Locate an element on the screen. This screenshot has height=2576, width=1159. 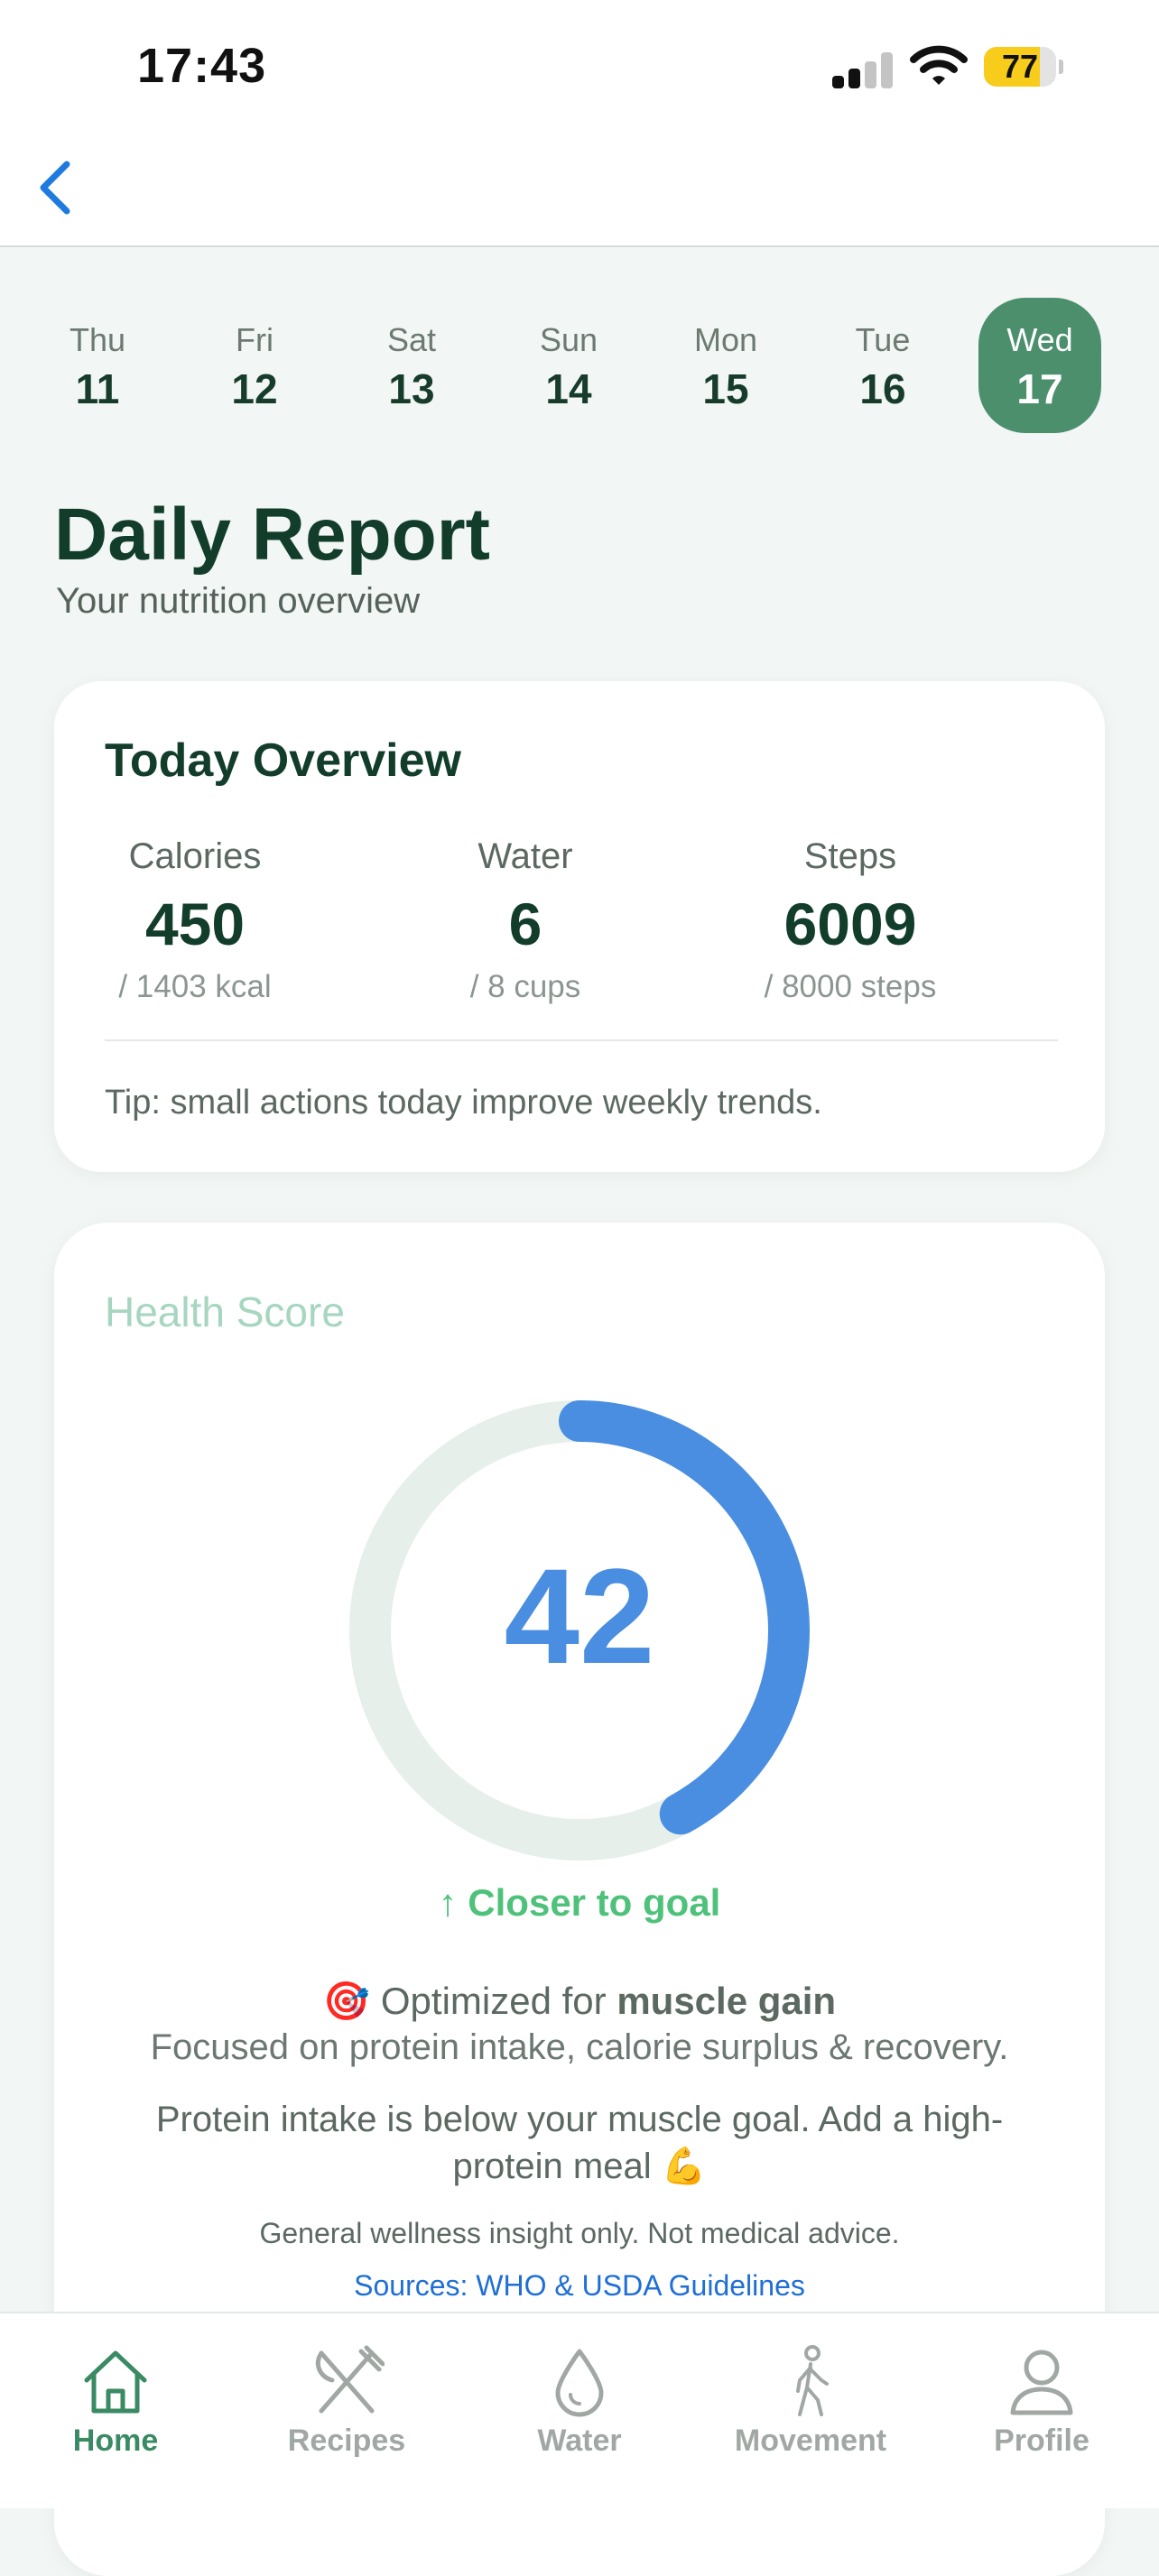
status-bar: 17:43 77 is located at coordinates (579, 67).